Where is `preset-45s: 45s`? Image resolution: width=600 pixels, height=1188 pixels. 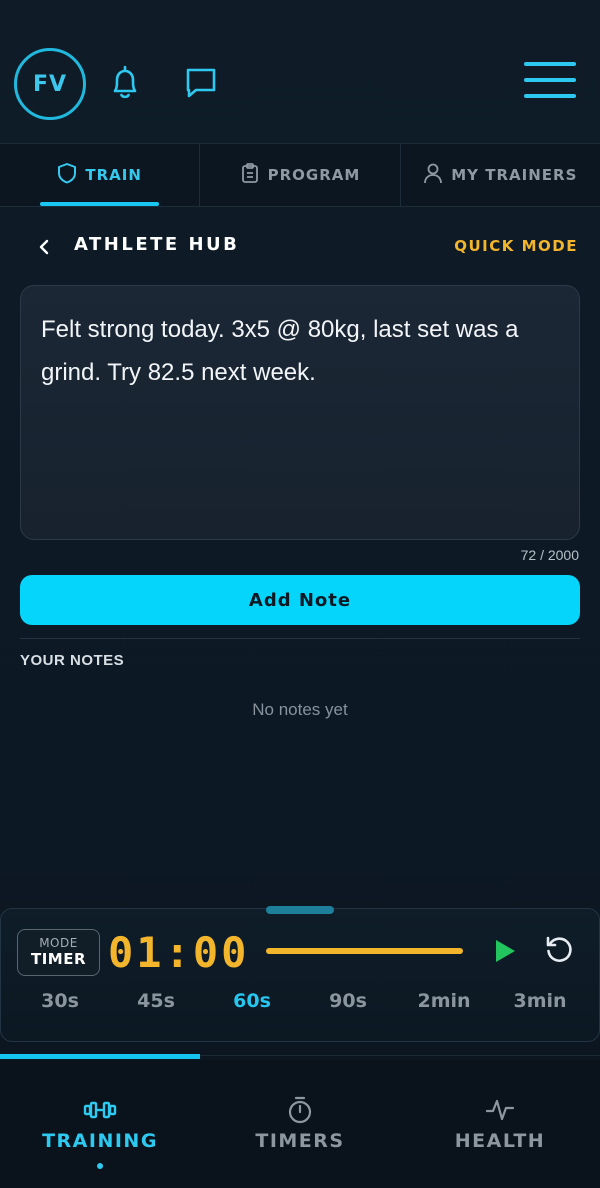 preset-45s: 45s is located at coordinates (156, 1006).